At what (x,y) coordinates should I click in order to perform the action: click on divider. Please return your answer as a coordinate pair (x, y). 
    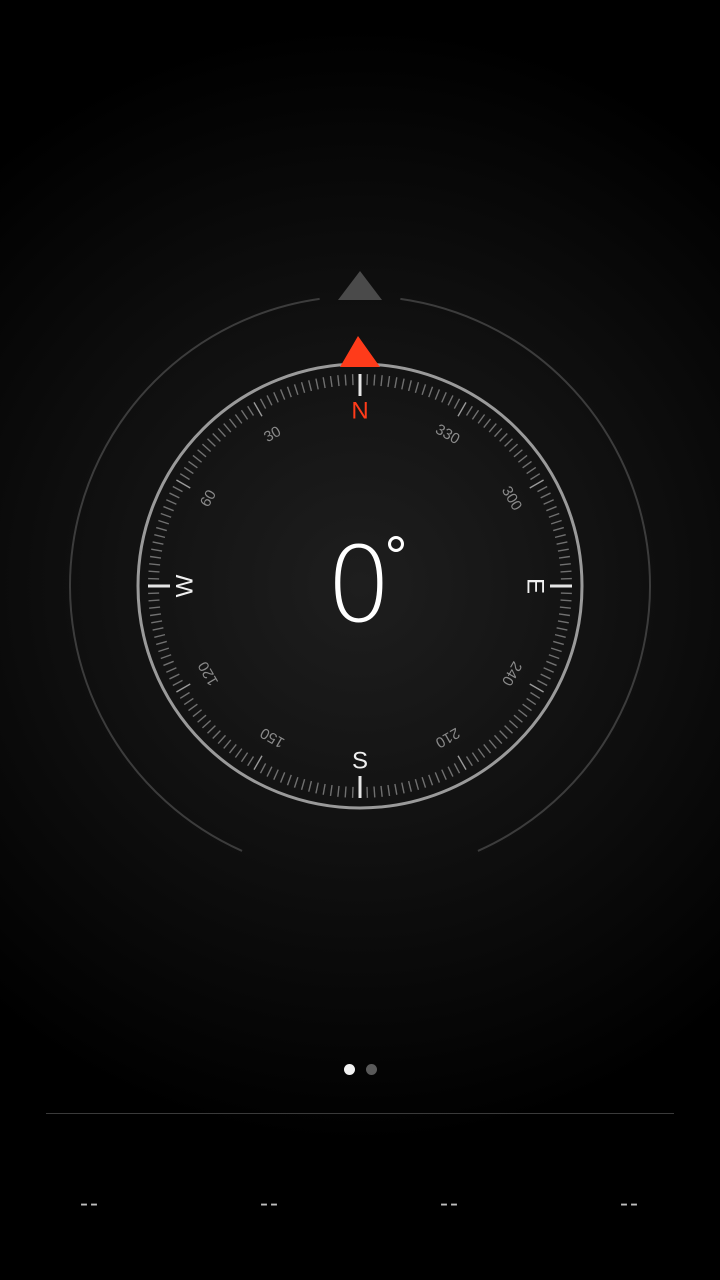
    Looking at the image, I should click on (360, 1113).